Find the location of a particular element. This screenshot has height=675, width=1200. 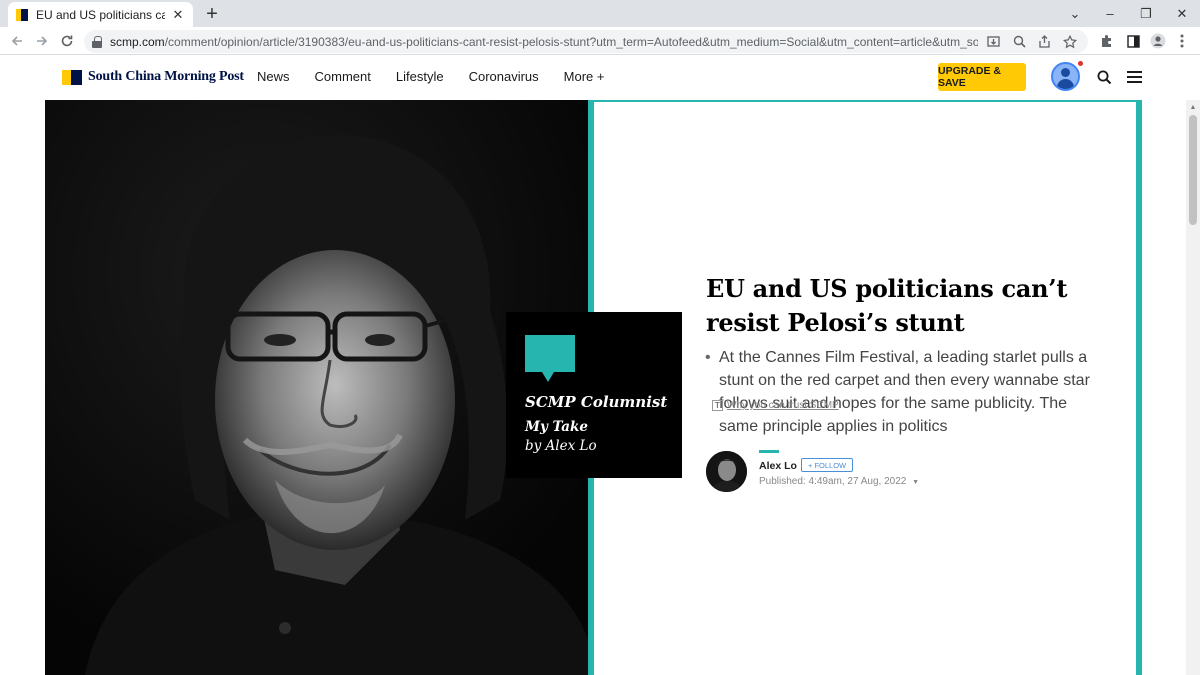

accent-bar-top is located at coordinates (864, 101).